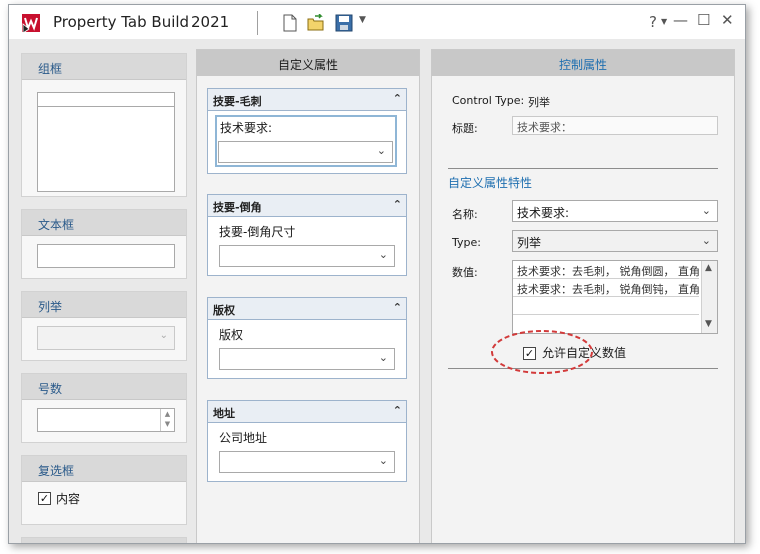 Image resolution: width=760 pixels, height=554 pixels. Describe the element at coordinates (316, 23) in the screenshot. I see `open-file-icon` at that location.